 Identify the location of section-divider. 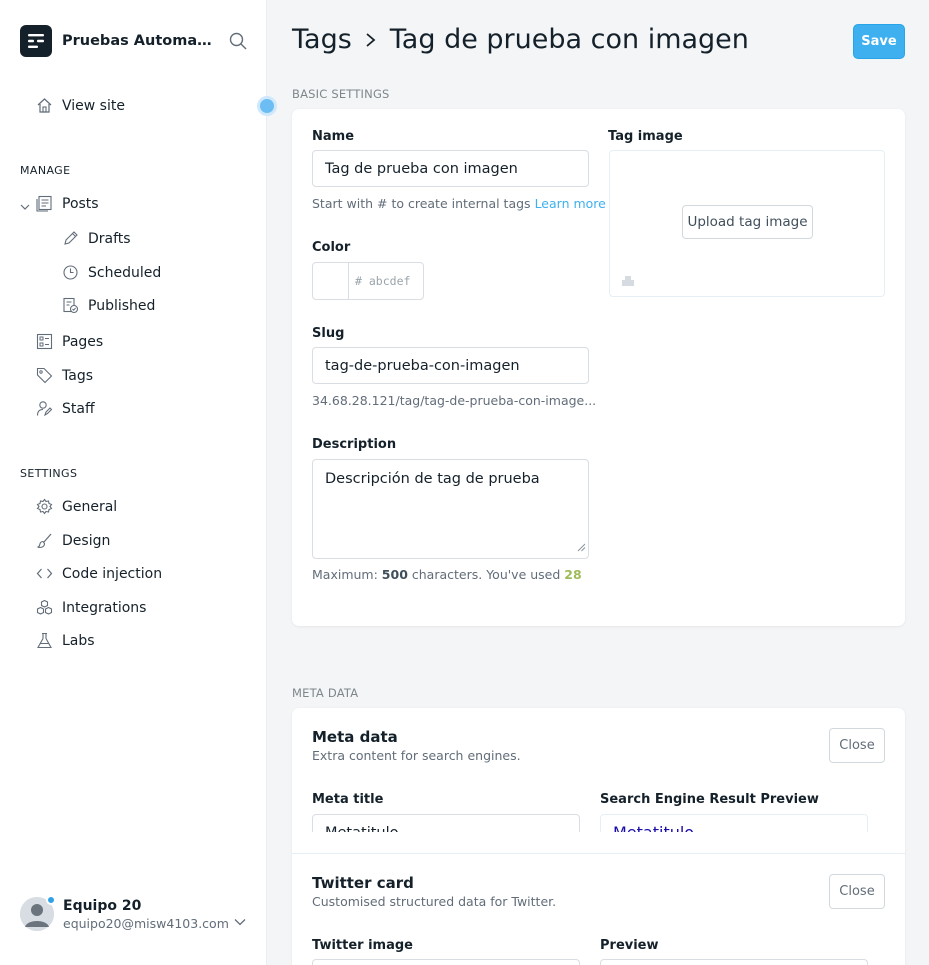
(598, 853).